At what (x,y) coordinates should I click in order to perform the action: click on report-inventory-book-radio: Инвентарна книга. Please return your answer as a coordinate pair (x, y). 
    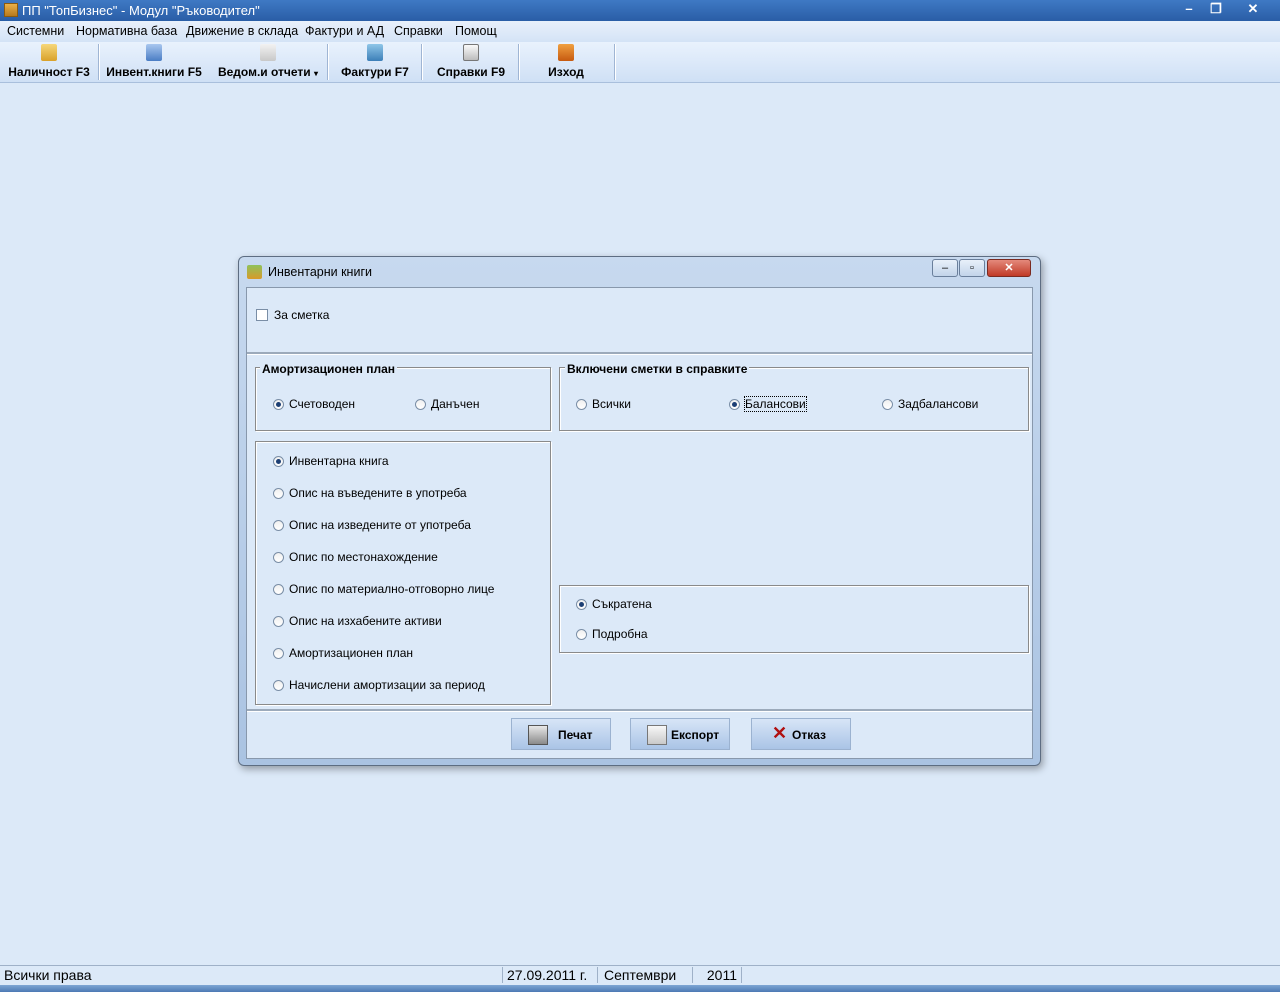
    Looking at the image, I should click on (331, 461).